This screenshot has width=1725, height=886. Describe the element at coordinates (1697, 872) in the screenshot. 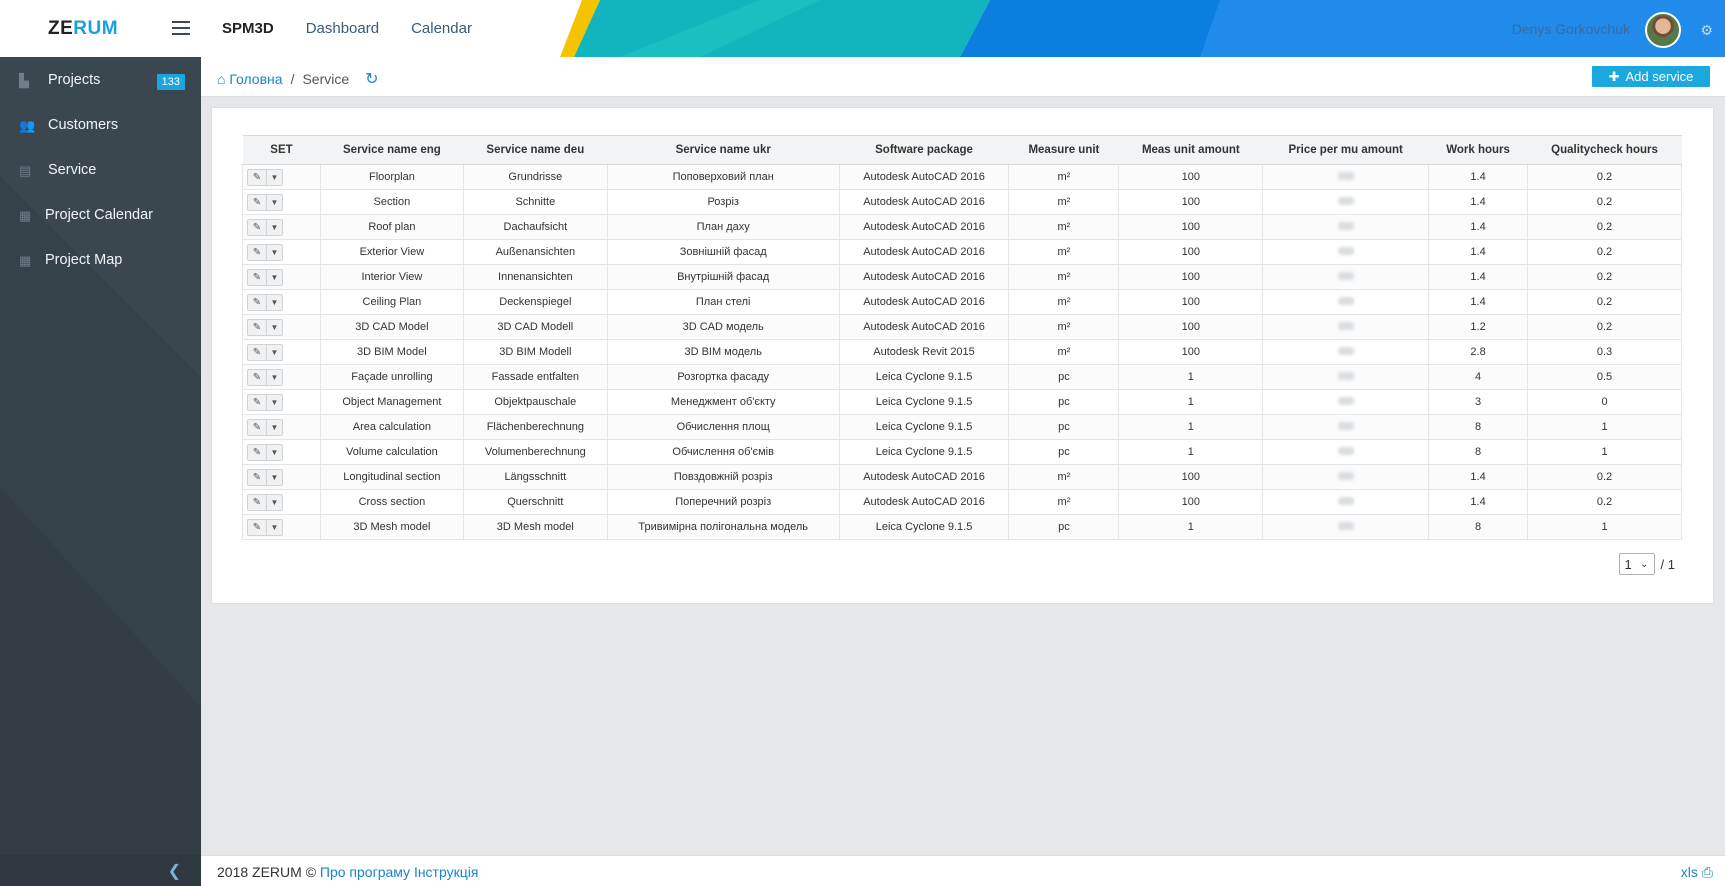

I see `export-xls: xls ⎙` at that location.